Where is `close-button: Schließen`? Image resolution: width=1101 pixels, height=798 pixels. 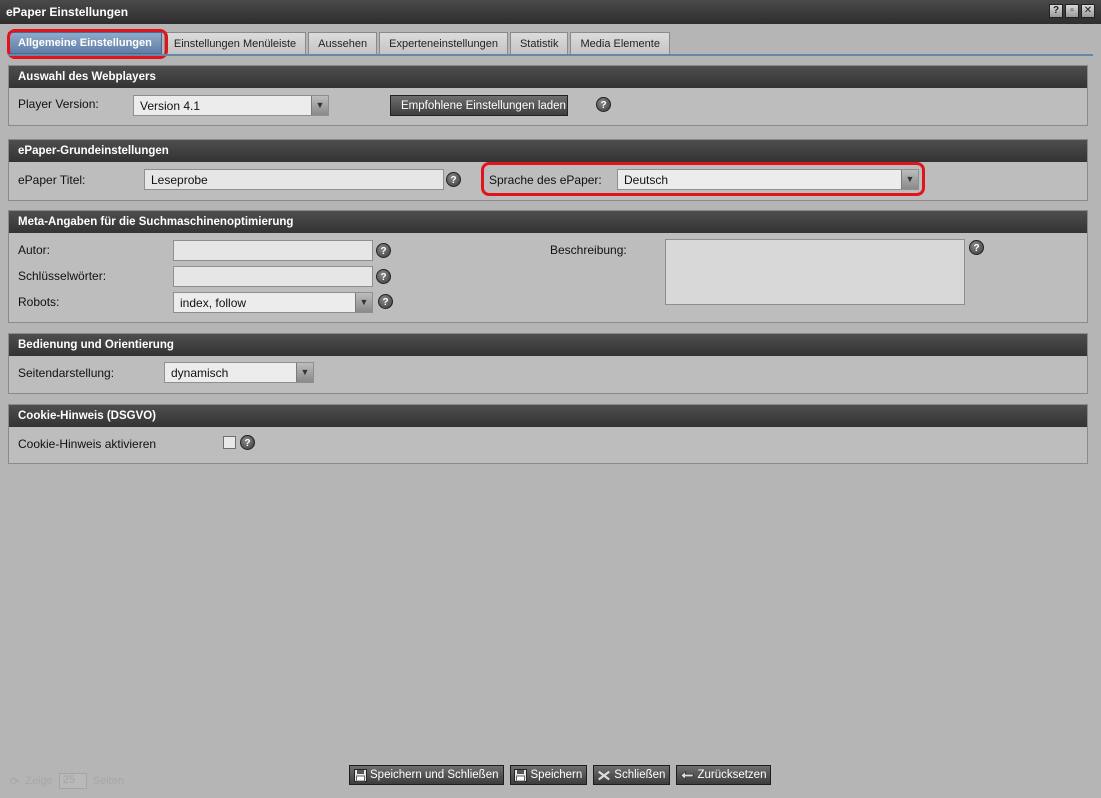 close-button: Schließen is located at coordinates (632, 775).